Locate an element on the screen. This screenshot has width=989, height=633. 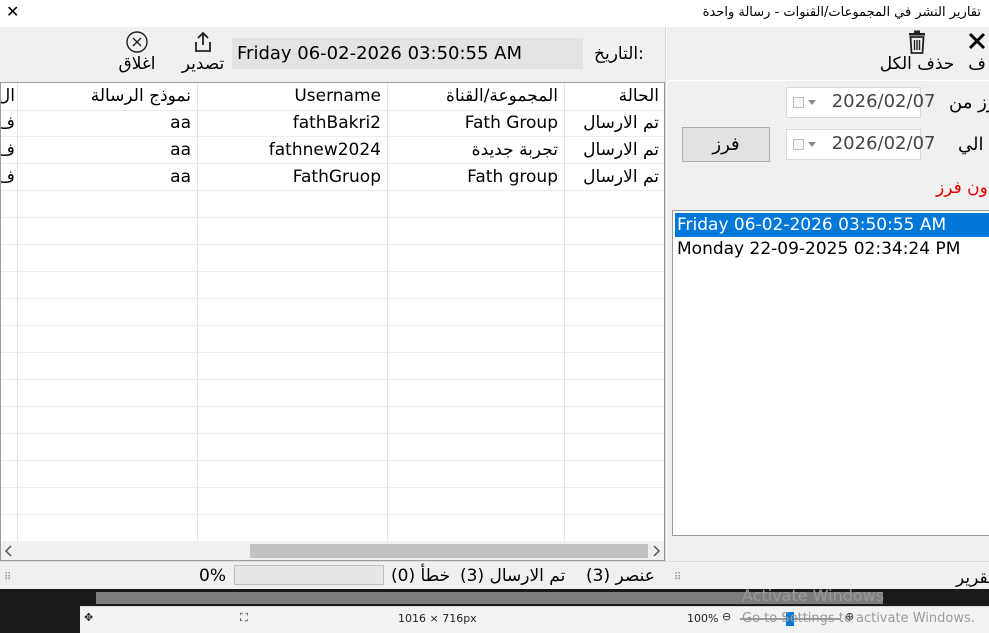
export-button-label: تصدير is located at coordinates (203, 64).